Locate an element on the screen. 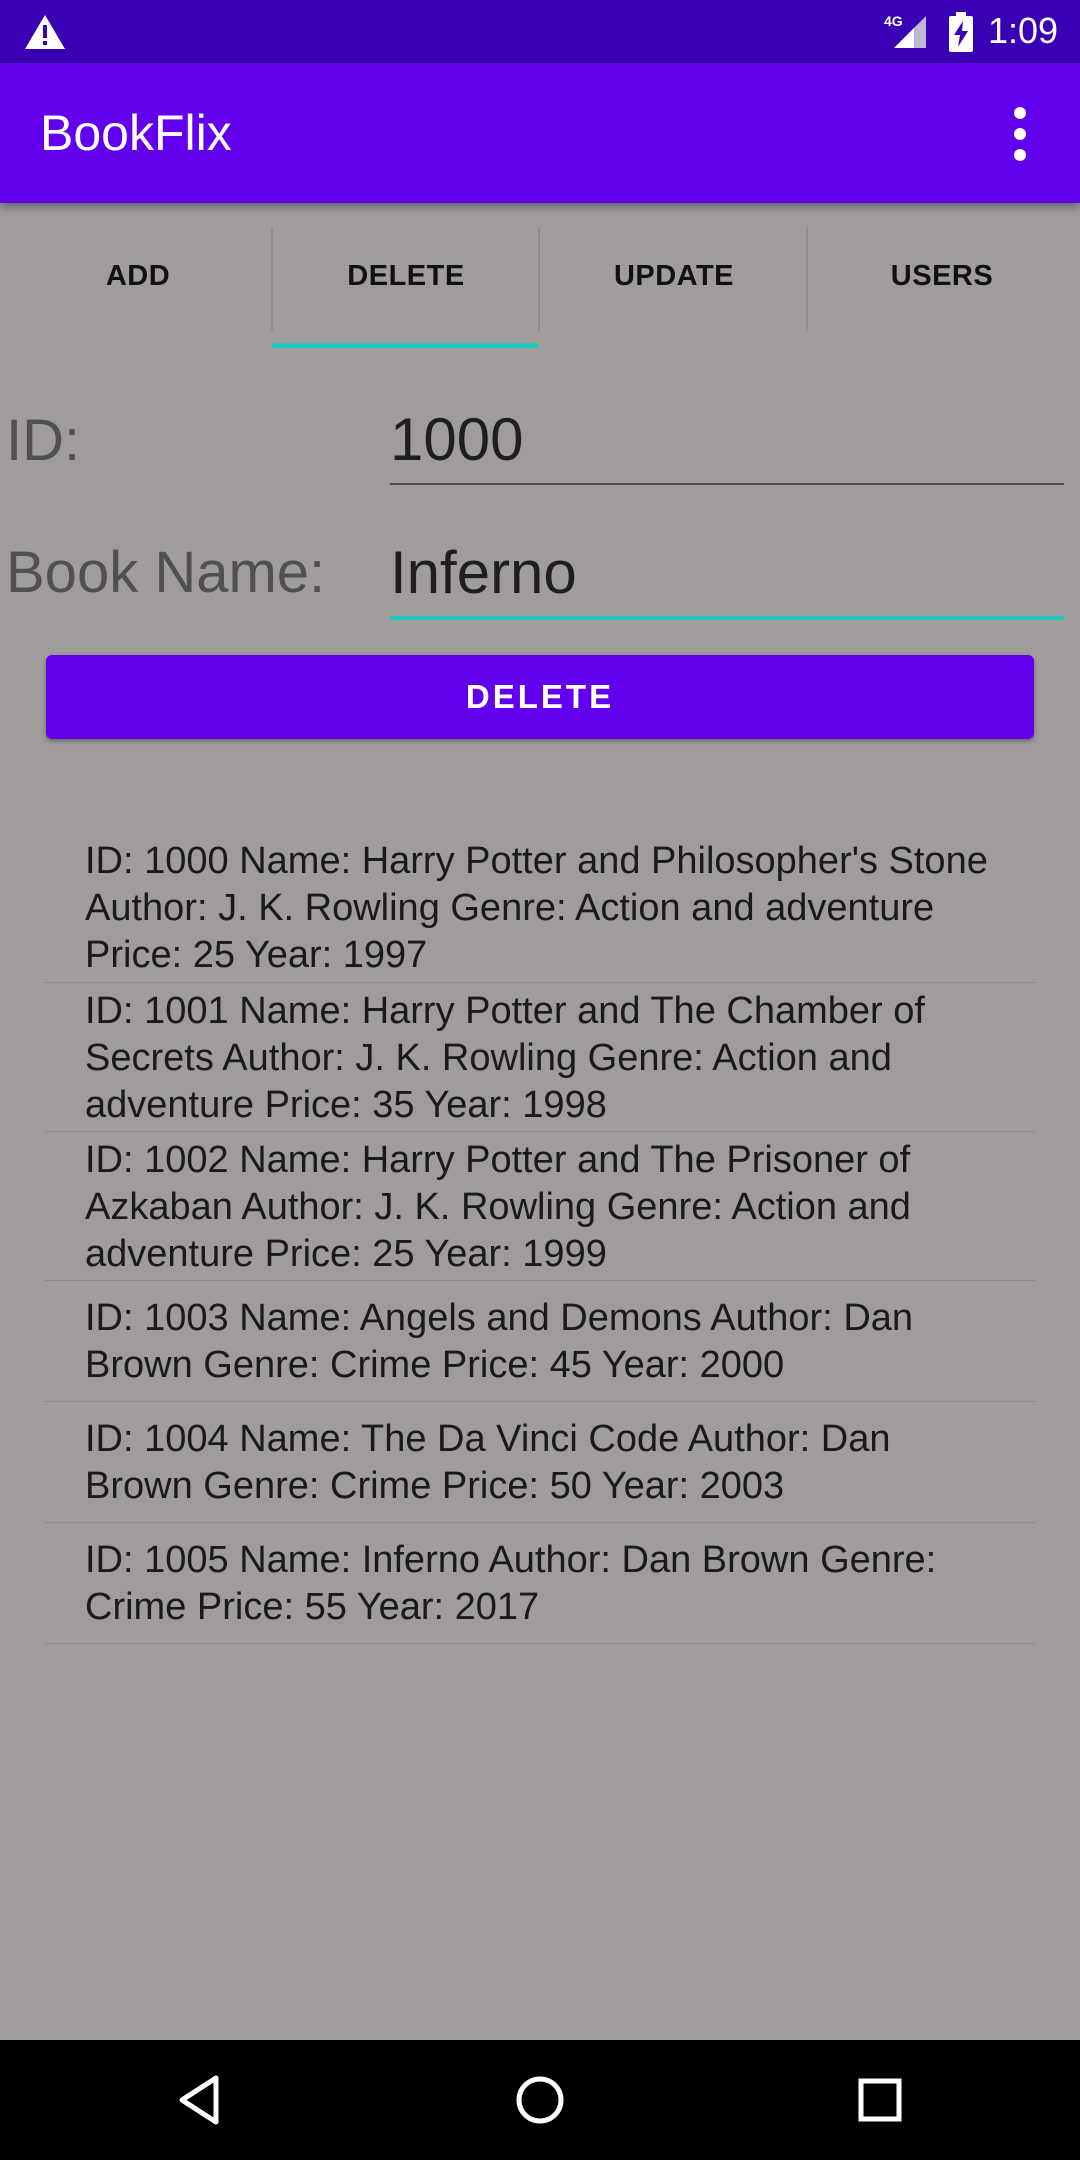 This screenshot has height=2160, width=1080. signal-icon: 4G is located at coordinates (905, 30).